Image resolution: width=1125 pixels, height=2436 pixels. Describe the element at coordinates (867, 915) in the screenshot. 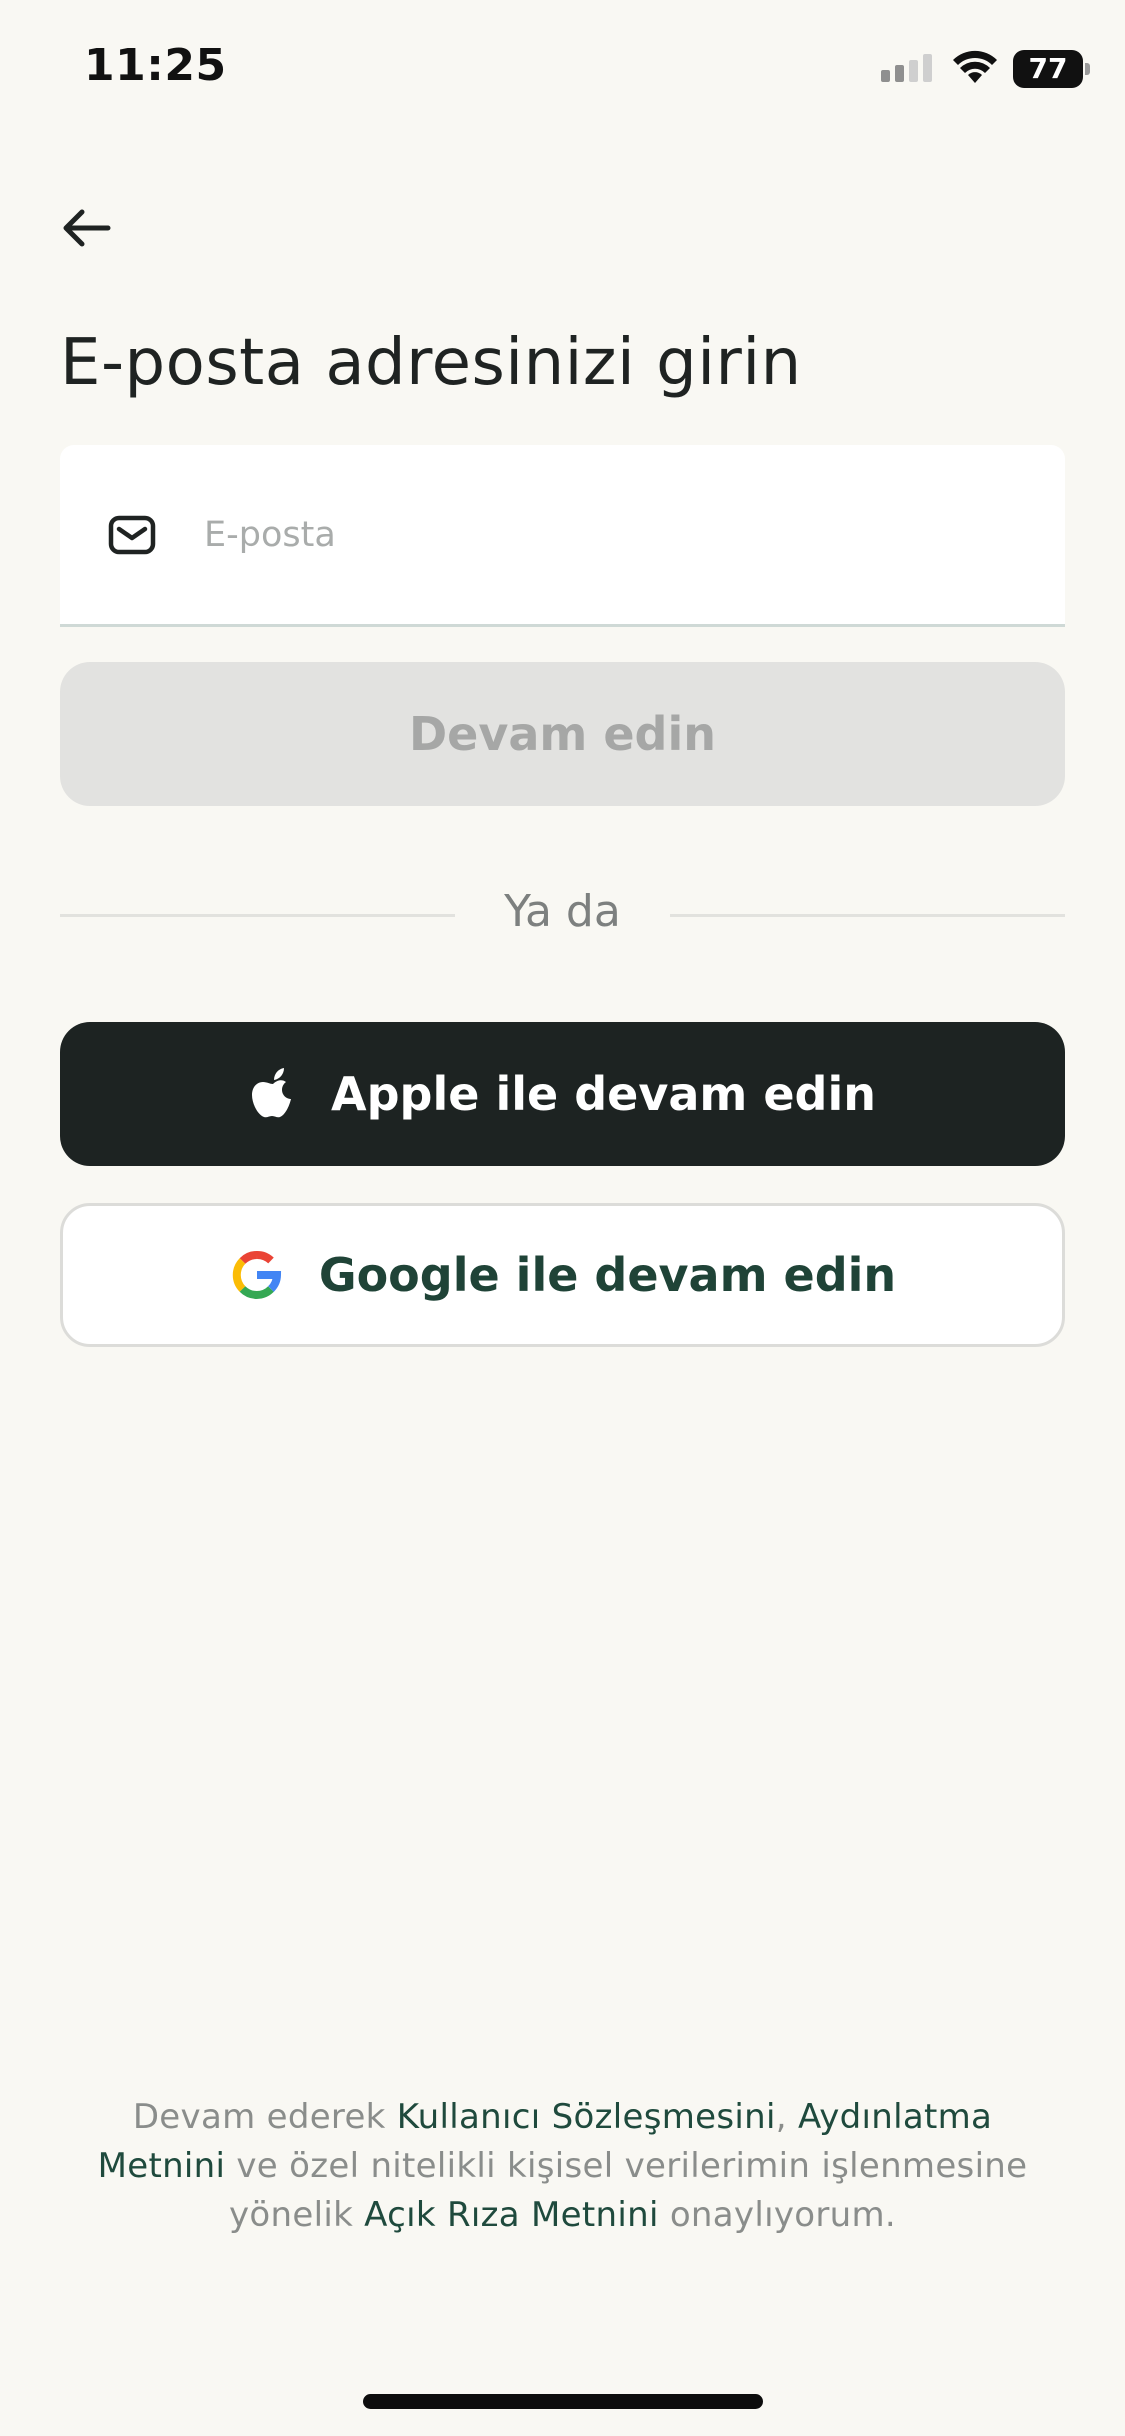

I see `divider-line-right` at that location.